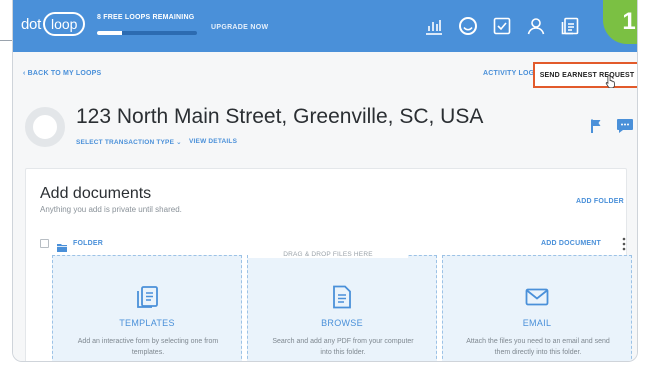 This screenshot has height=370, width=650. Describe the element at coordinates (31, 24) in the screenshot. I see `logo-dot-text: dot` at that location.